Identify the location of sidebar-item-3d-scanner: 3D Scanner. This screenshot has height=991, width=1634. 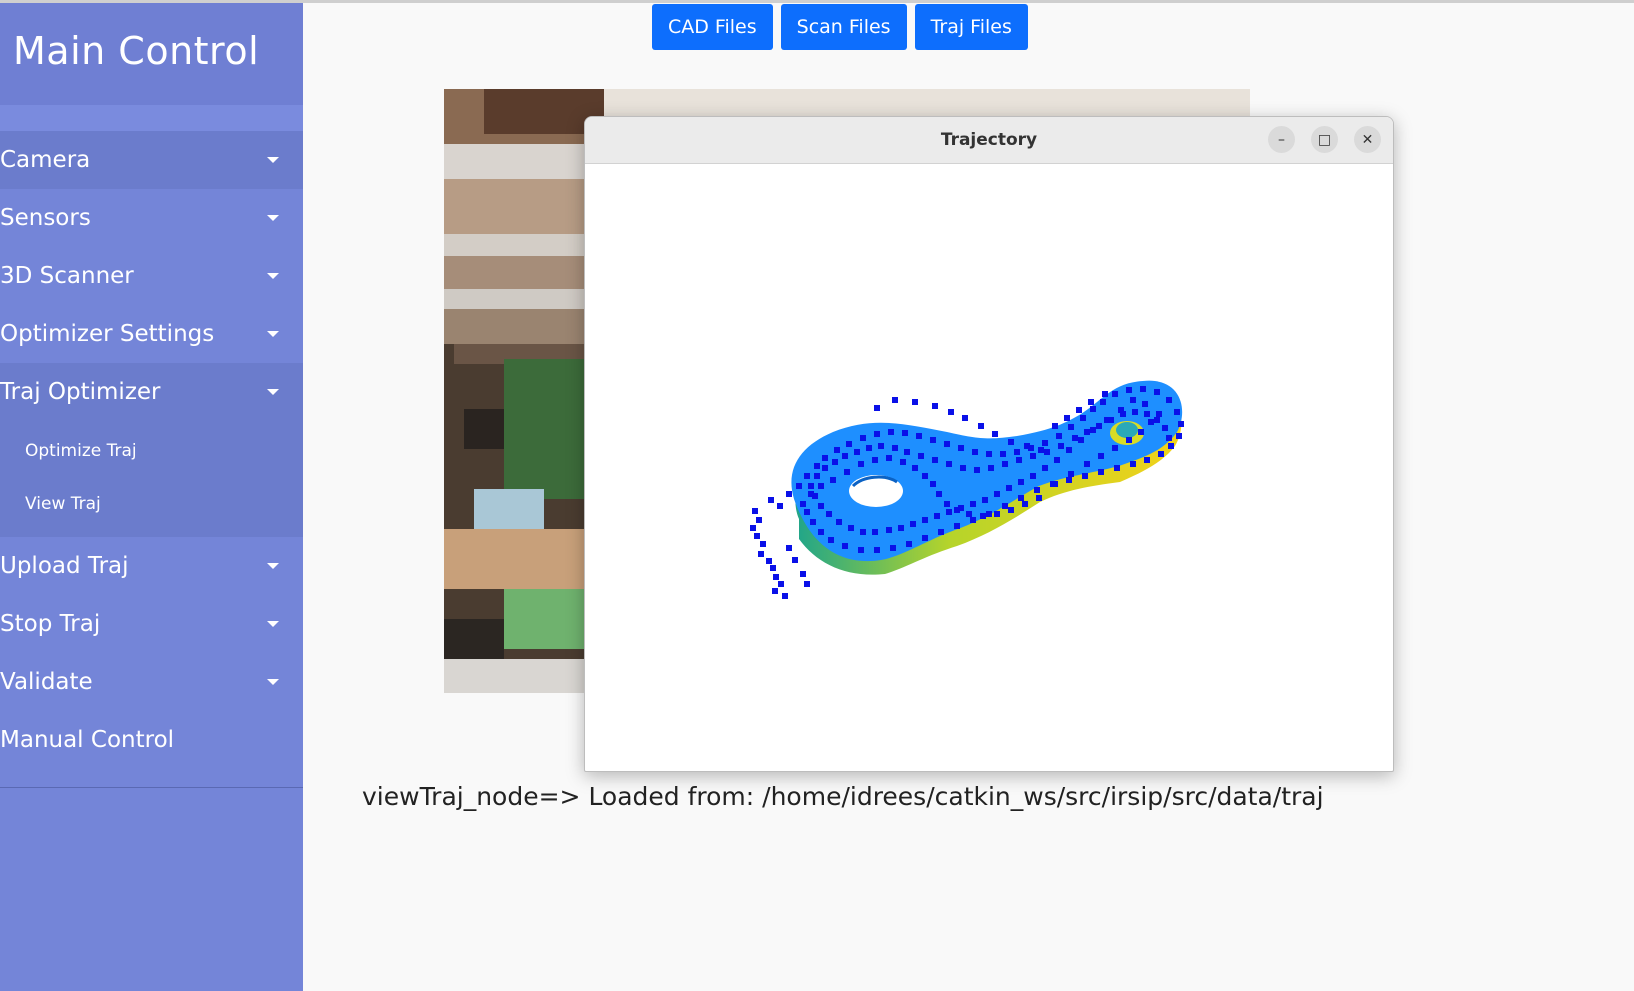
(151, 276).